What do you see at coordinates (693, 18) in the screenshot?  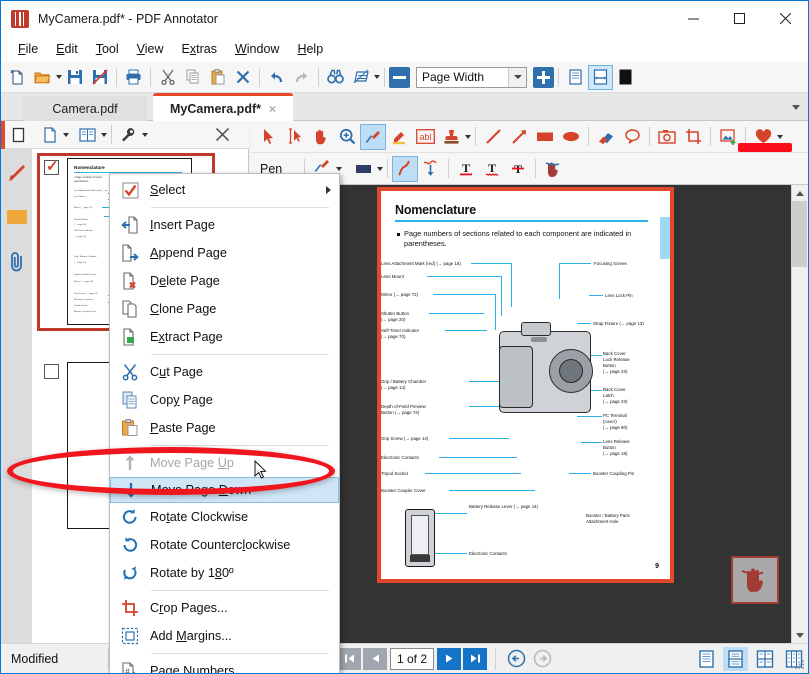 I see `minimize-button` at bounding box center [693, 18].